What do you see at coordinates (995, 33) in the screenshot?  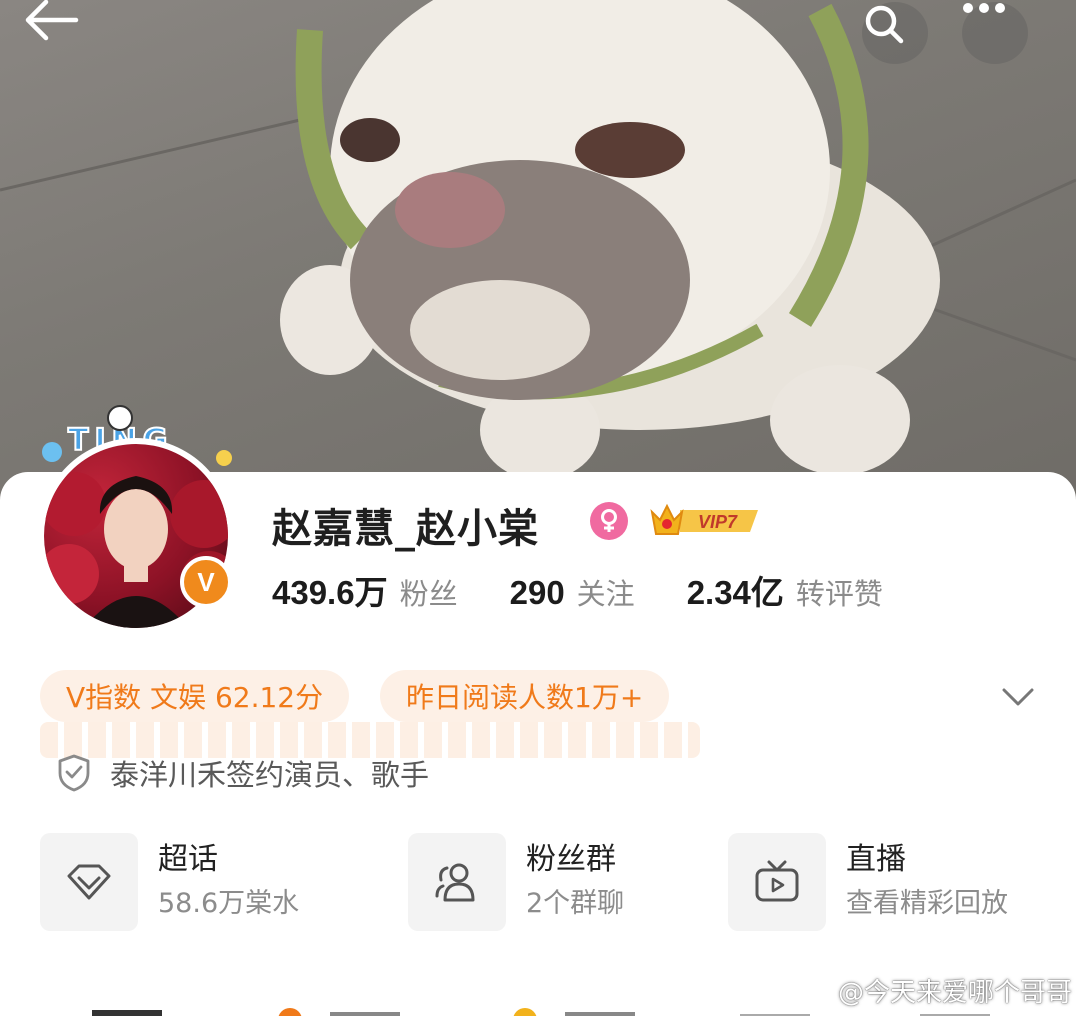 I see `more-button` at bounding box center [995, 33].